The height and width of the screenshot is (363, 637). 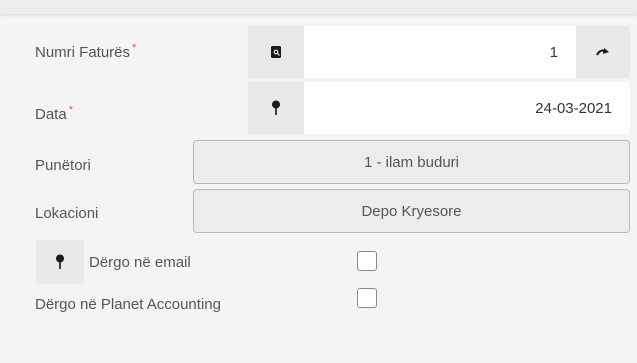 What do you see at coordinates (63, 165) in the screenshot?
I see `employee-label: Punëtori` at bounding box center [63, 165].